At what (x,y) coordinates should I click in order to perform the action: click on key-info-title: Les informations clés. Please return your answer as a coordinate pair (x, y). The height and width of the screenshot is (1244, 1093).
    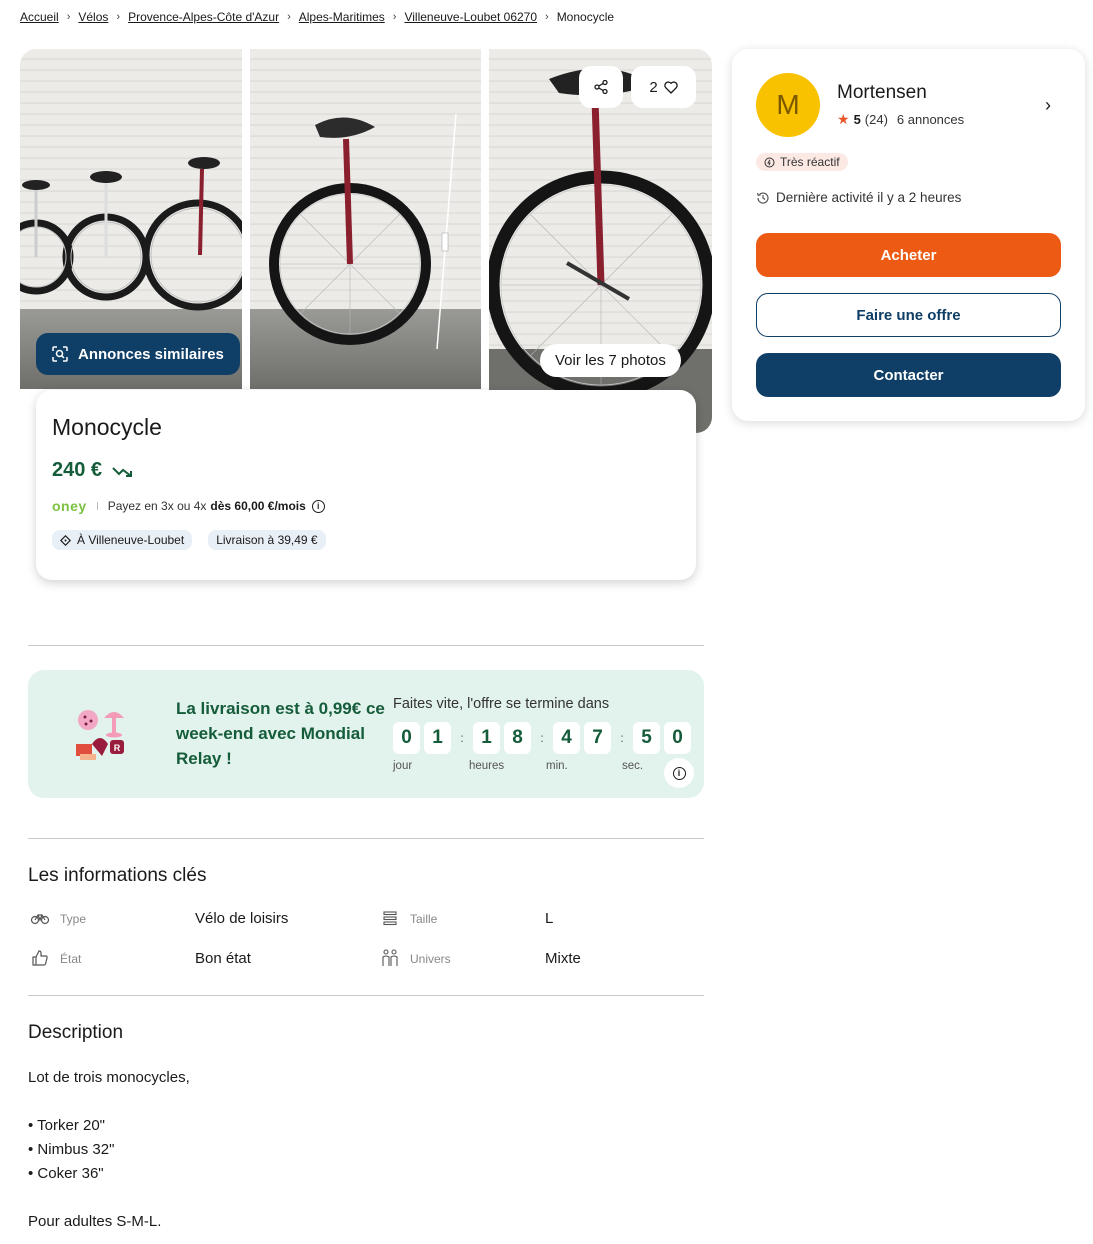
    Looking at the image, I should click on (117, 875).